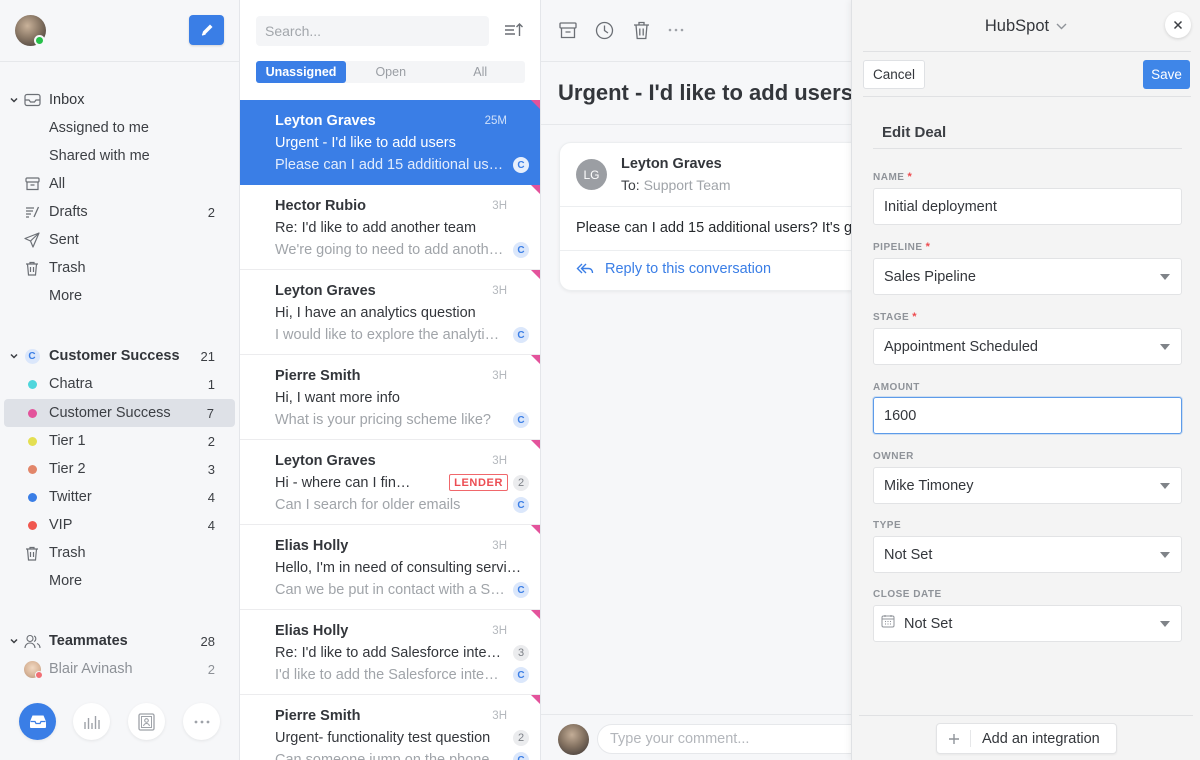 The height and width of the screenshot is (760, 1200). I want to click on add-integration-button: Add an integration, so click(1026, 738).